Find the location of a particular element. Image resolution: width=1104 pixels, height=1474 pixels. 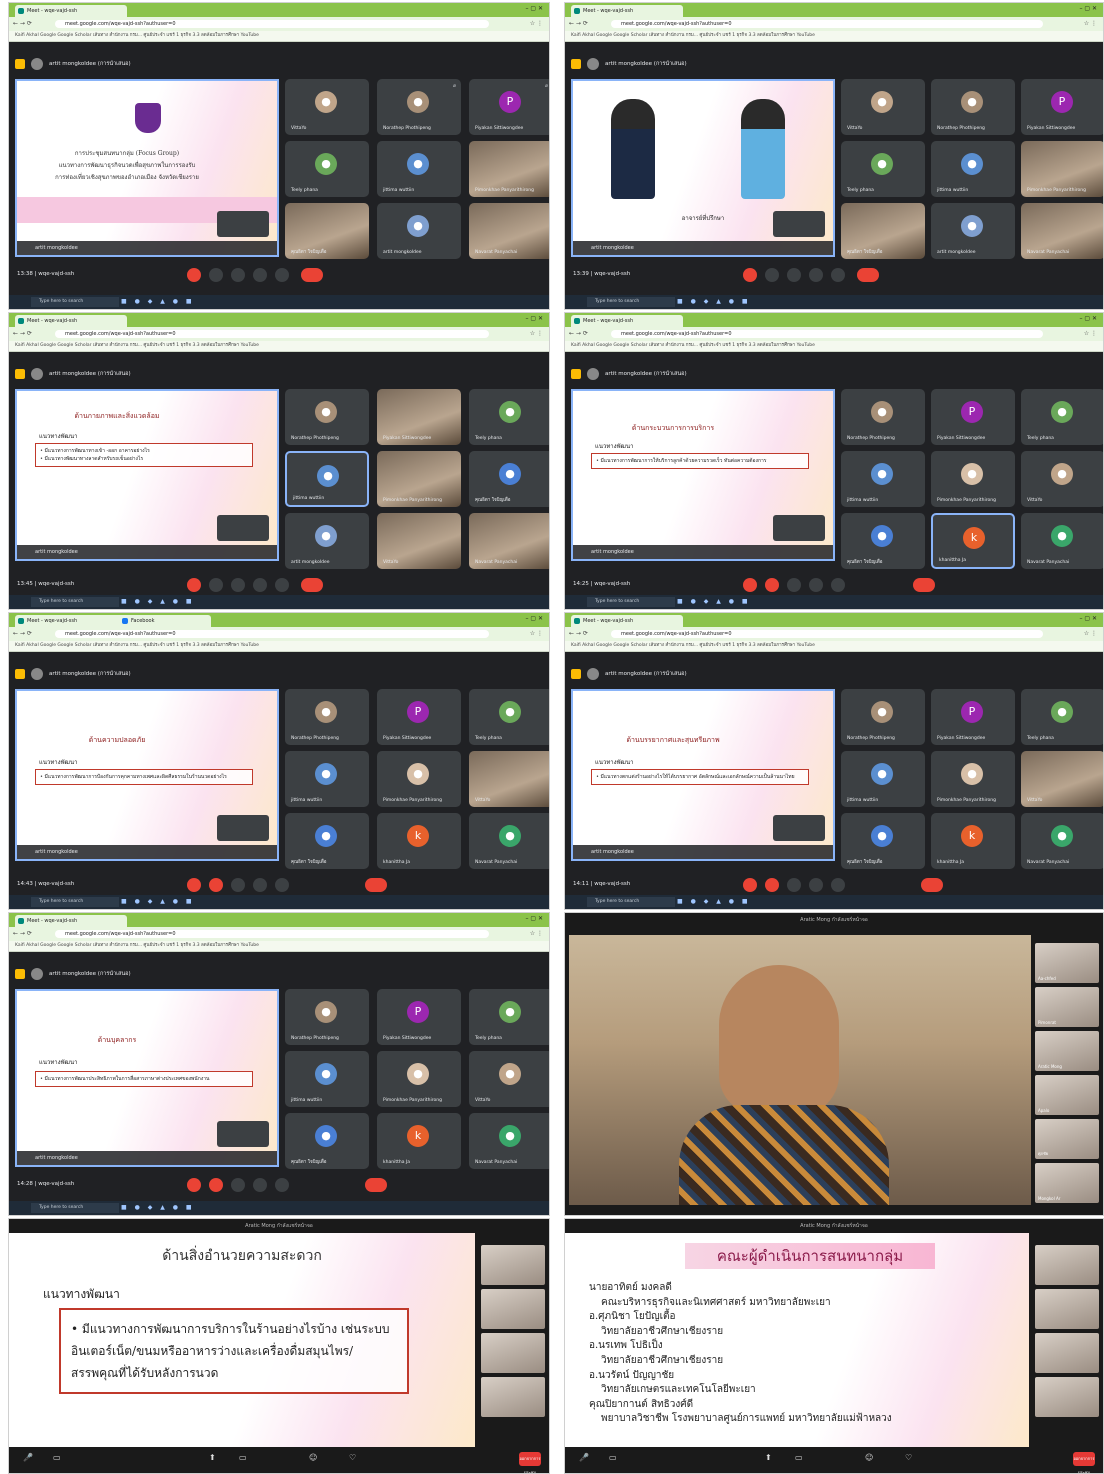

participant-tile: ● VittaYo is located at coordinates (327, 107).